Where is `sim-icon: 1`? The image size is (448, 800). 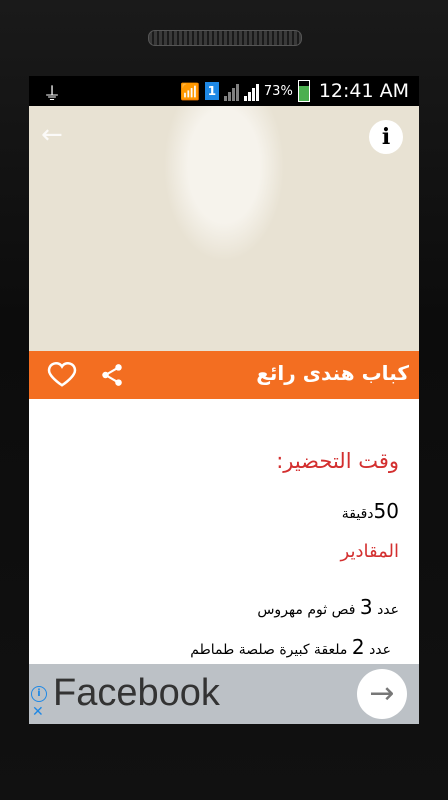
sim-icon: 1 is located at coordinates (211, 91).